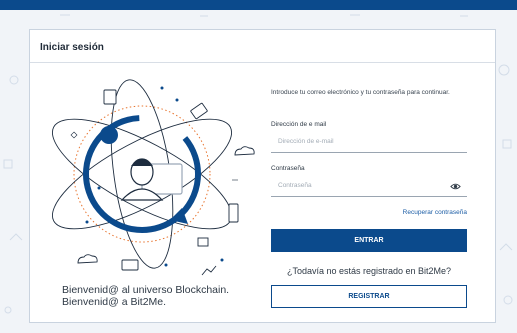 This screenshot has width=517, height=333. What do you see at coordinates (258, 5) in the screenshot?
I see `top-bar` at bounding box center [258, 5].